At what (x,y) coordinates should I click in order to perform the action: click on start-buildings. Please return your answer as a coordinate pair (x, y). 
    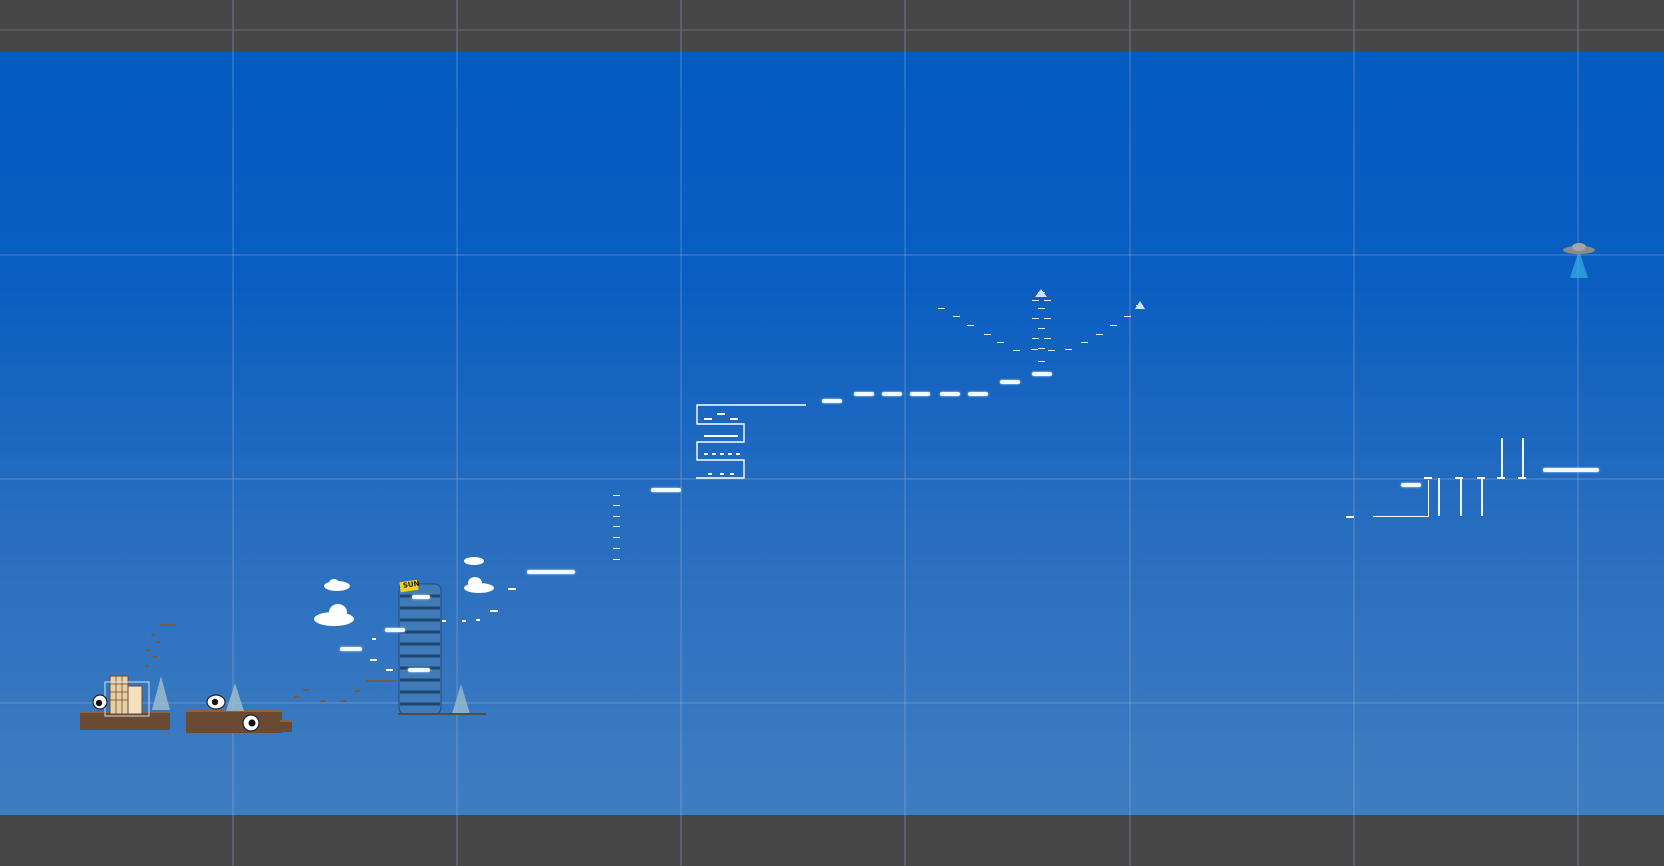
    Looking at the image, I should click on (127, 696).